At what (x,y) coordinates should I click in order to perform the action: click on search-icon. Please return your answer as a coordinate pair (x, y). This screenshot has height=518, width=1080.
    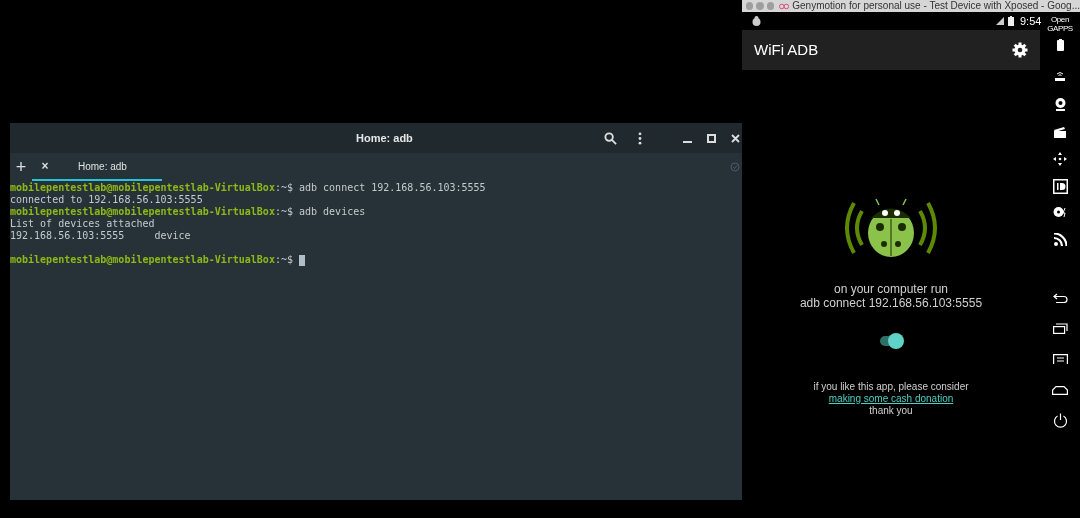
    Looking at the image, I should click on (610, 138).